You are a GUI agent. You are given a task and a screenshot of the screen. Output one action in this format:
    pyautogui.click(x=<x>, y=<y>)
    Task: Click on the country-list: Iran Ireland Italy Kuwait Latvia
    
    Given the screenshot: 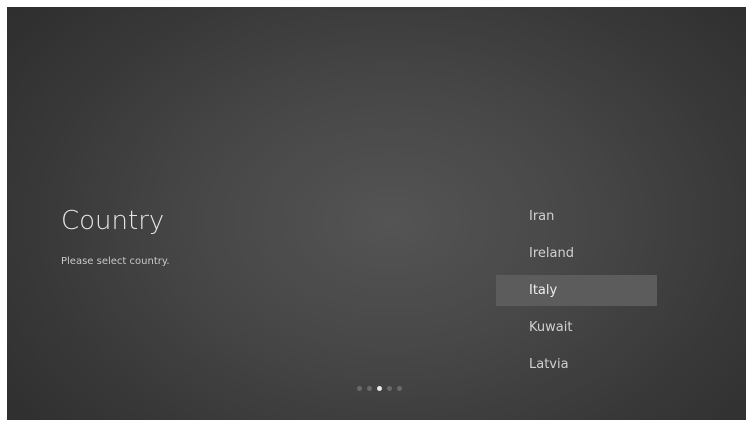 What is the action you would take?
    pyautogui.click(x=576, y=293)
    